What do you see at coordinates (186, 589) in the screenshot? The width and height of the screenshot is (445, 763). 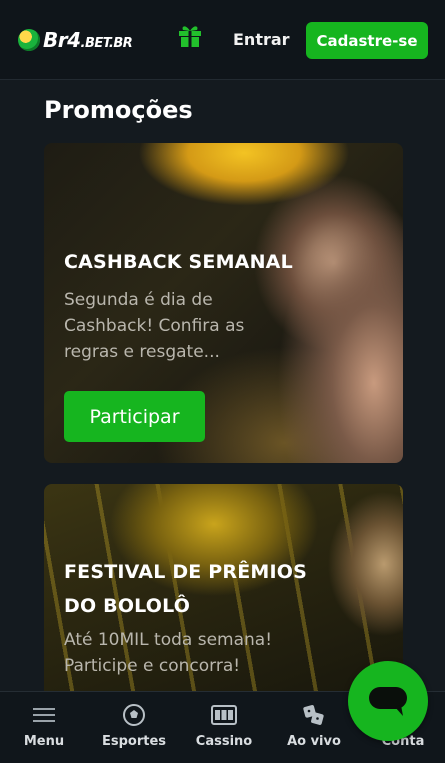 I see `promo-title: FESTIVAL DE PRÊMIOS DO BOLOLÔ` at bounding box center [186, 589].